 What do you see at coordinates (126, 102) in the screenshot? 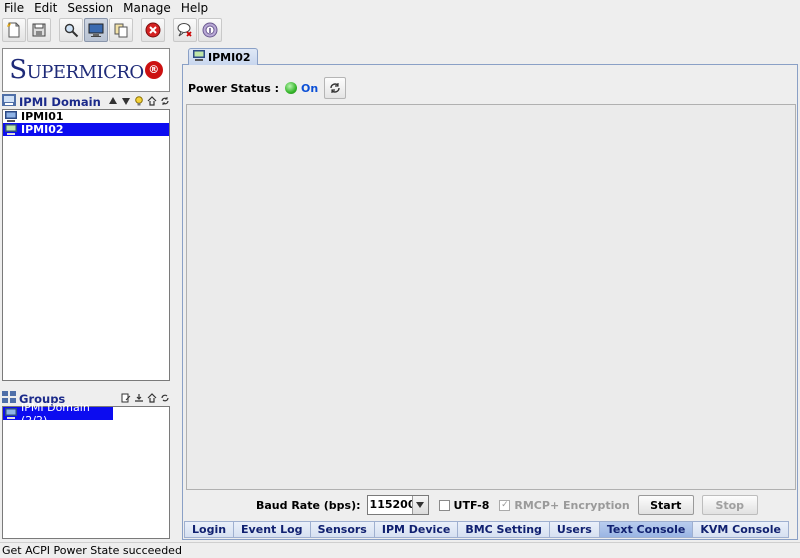
I see `move-down-icon` at bounding box center [126, 102].